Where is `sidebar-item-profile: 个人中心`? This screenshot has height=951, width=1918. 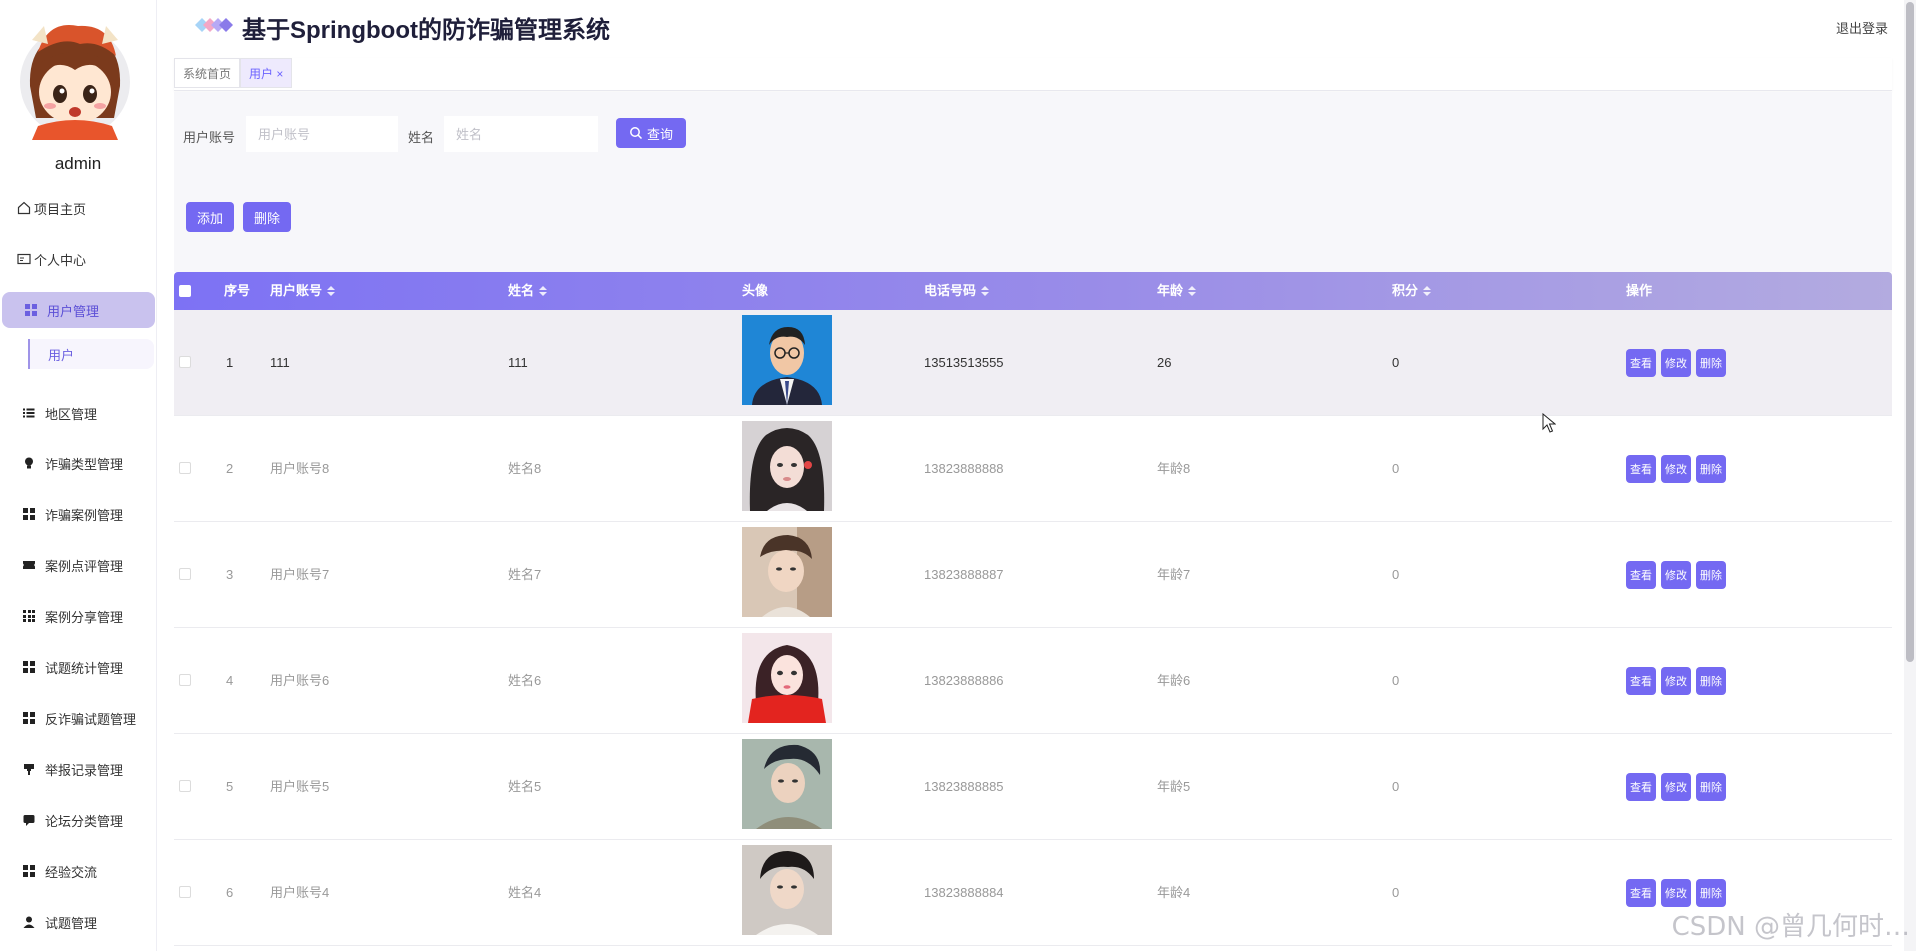
sidebar-item-profile: 个人中心 is located at coordinates (78, 259).